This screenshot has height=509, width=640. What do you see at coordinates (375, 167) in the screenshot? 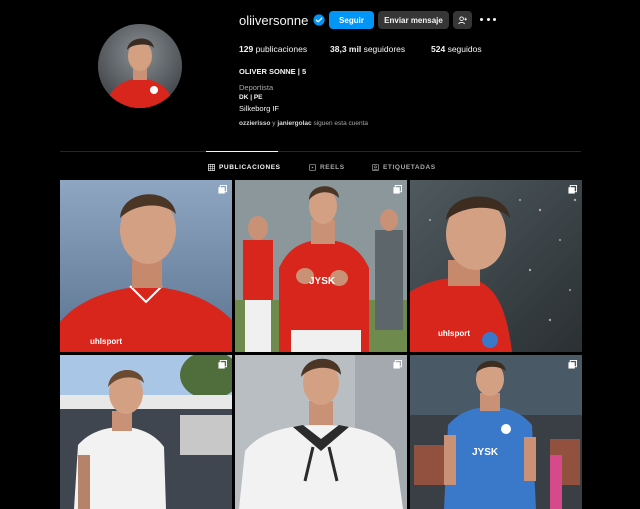
I see `tagged-icon` at bounding box center [375, 167].